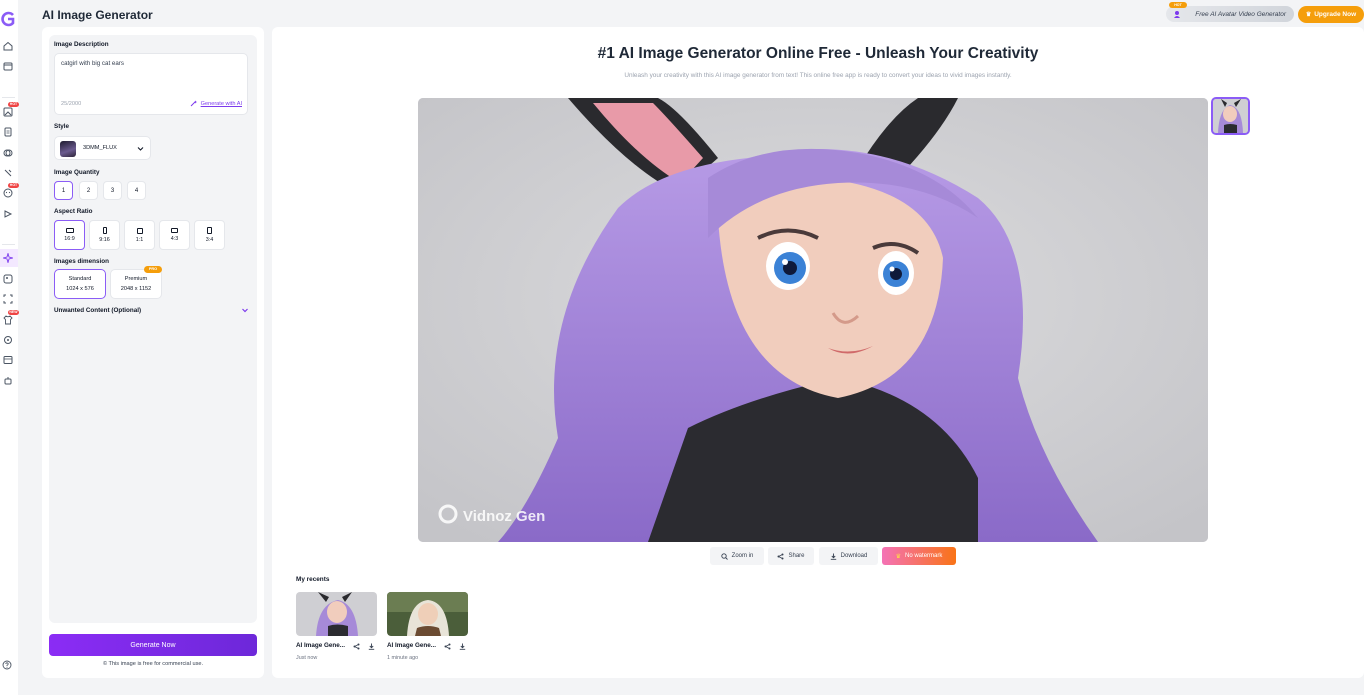 Image resolution: width=1364 pixels, height=695 pixels. I want to click on face-icon, so click(8, 193).